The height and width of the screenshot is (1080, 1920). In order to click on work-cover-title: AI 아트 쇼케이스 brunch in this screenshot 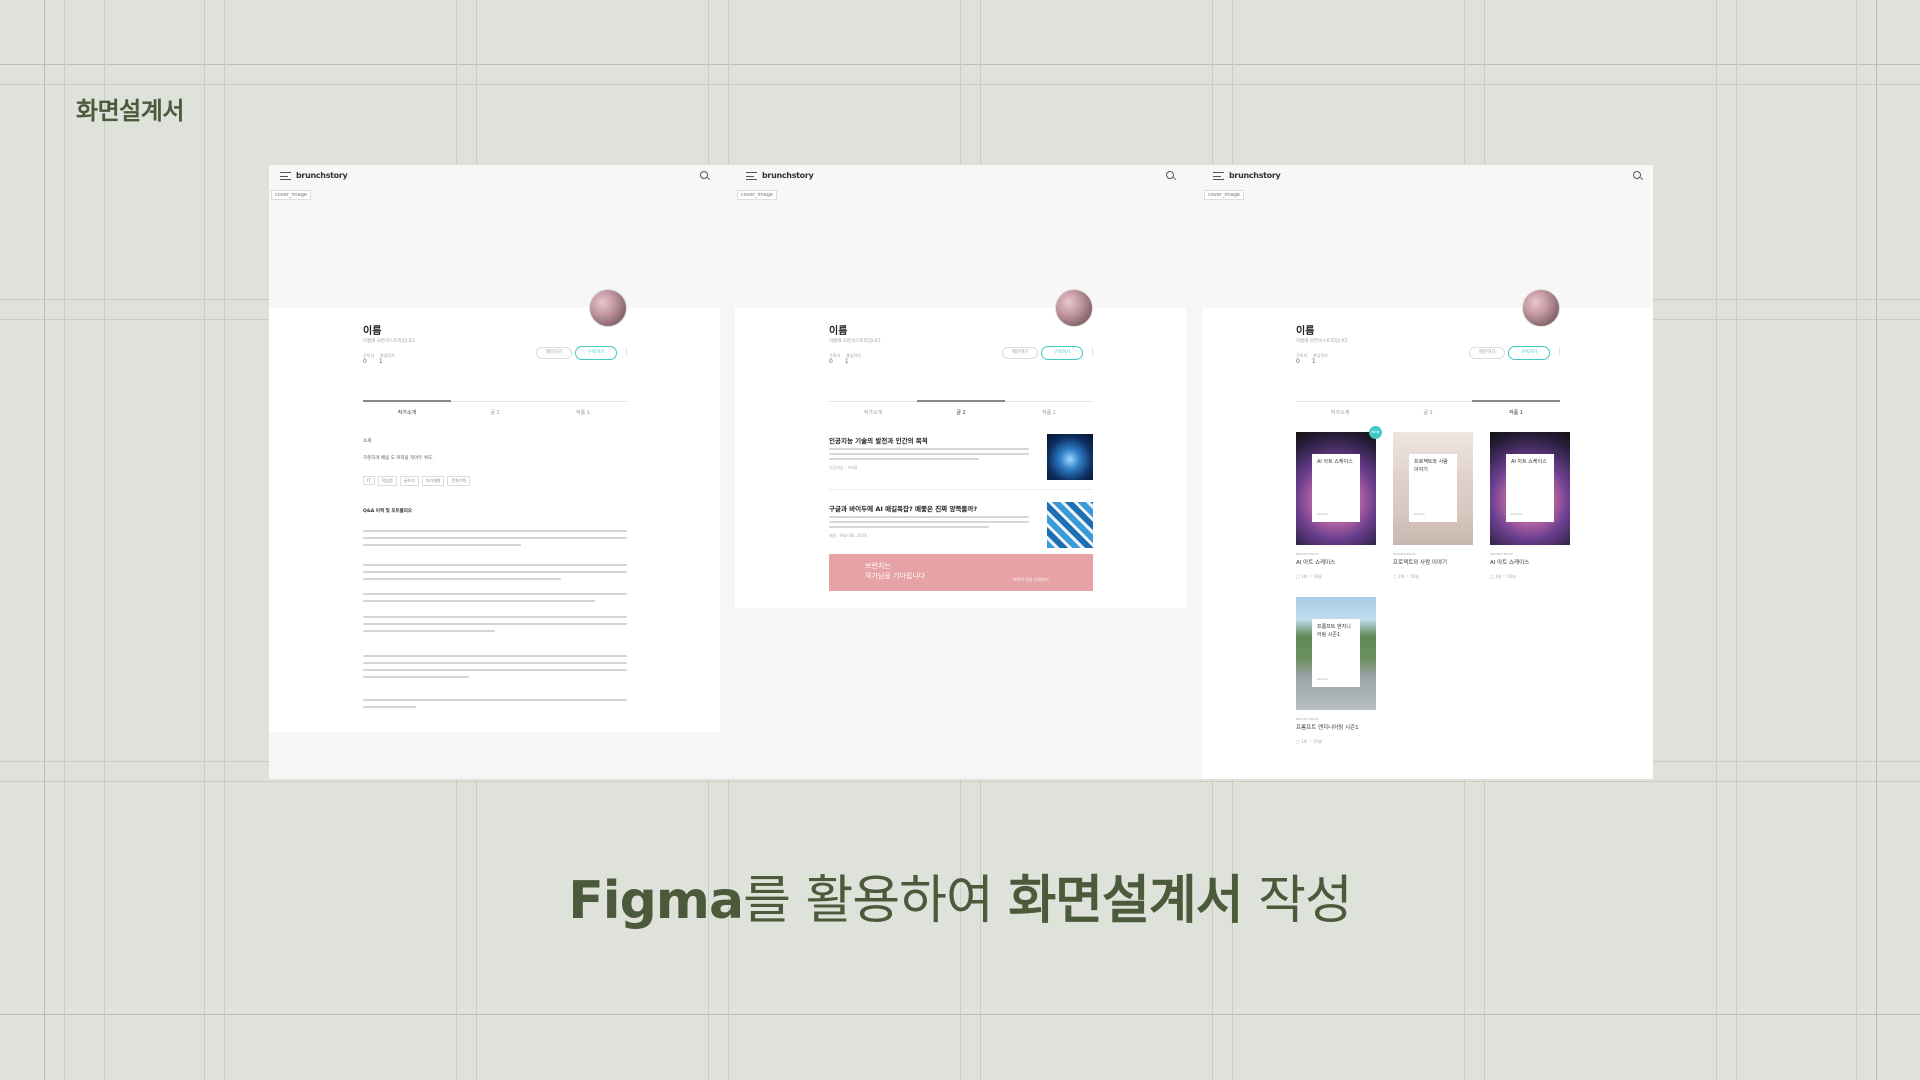, I will do `click(1530, 488)`.